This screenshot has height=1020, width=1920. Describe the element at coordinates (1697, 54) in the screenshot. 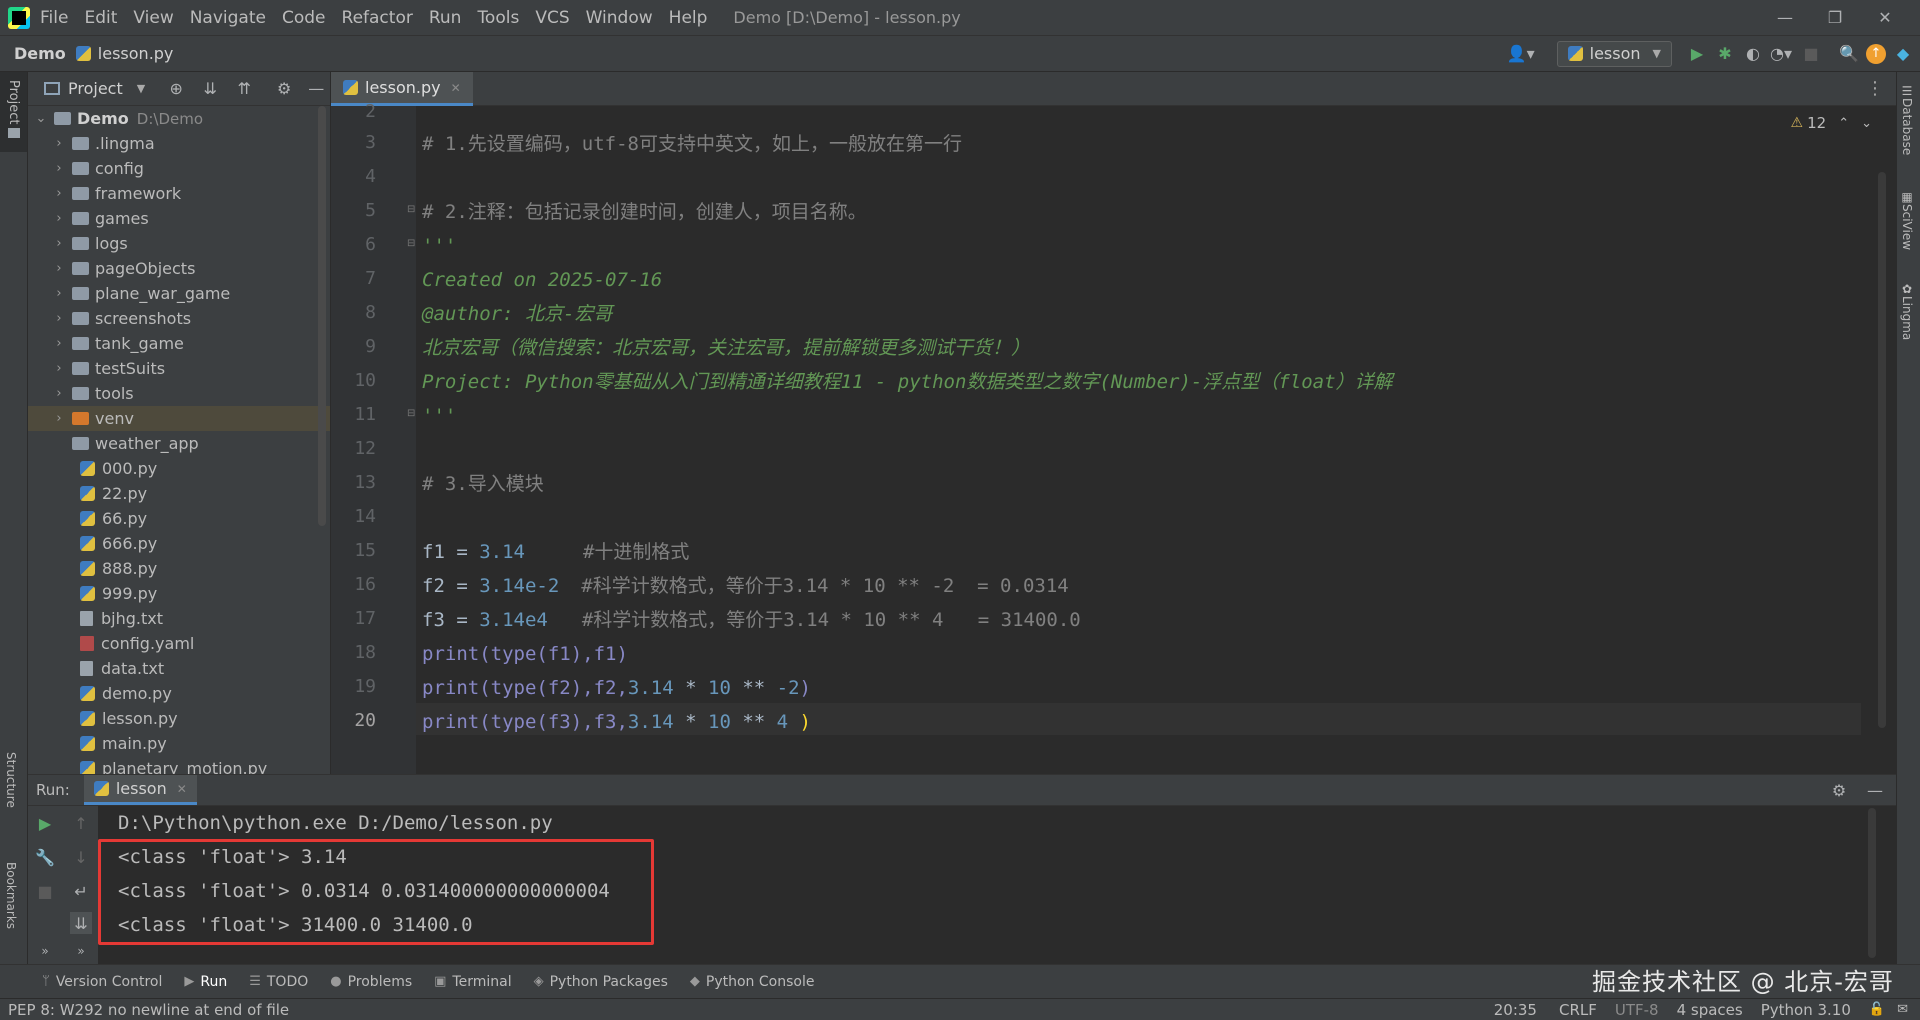

I see `run-icon: ▶` at that location.